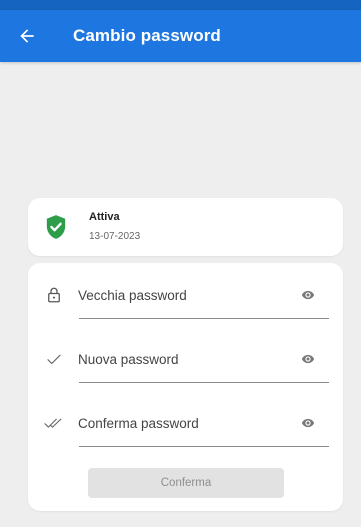  Describe the element at coordinates (180, 5) in the screenshot. I see `status-bar` at that location.